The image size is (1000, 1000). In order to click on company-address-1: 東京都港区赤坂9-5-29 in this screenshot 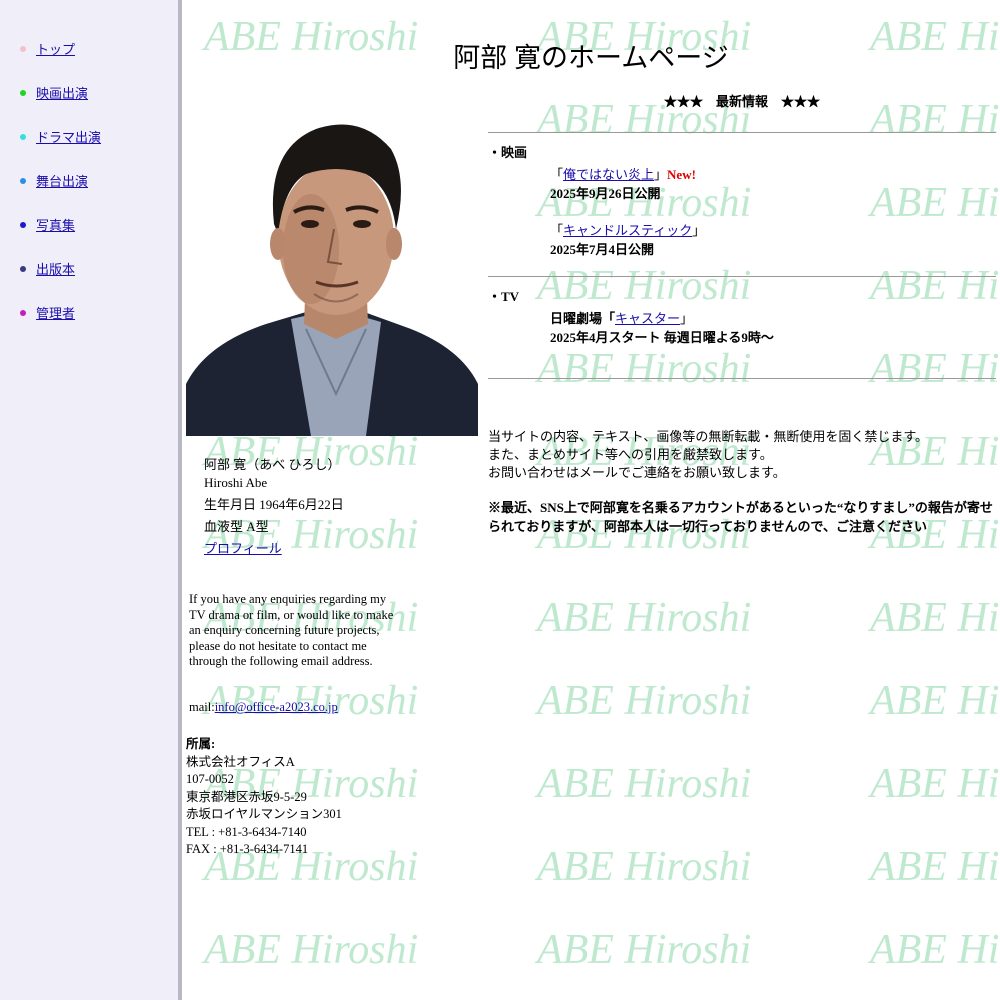, I will do `click(246, 796)`.